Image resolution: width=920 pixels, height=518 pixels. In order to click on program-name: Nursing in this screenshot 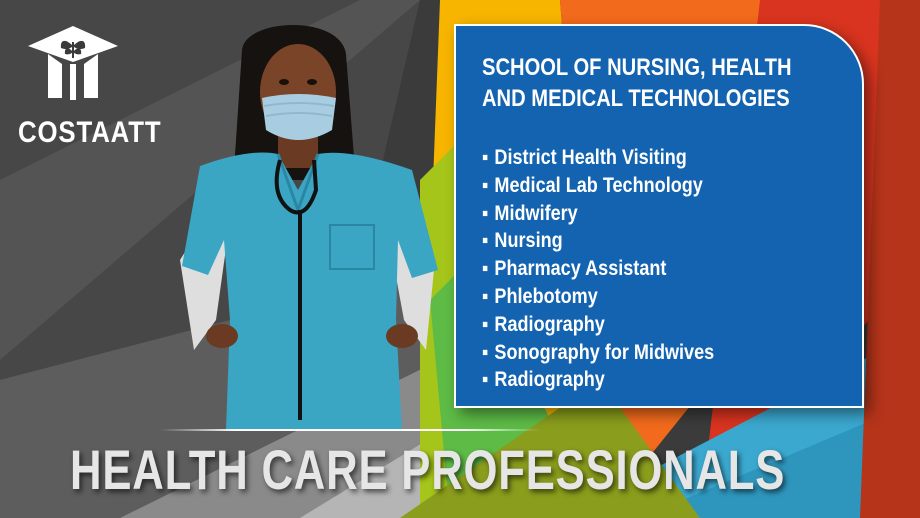, I will do `click(528, 241)`.